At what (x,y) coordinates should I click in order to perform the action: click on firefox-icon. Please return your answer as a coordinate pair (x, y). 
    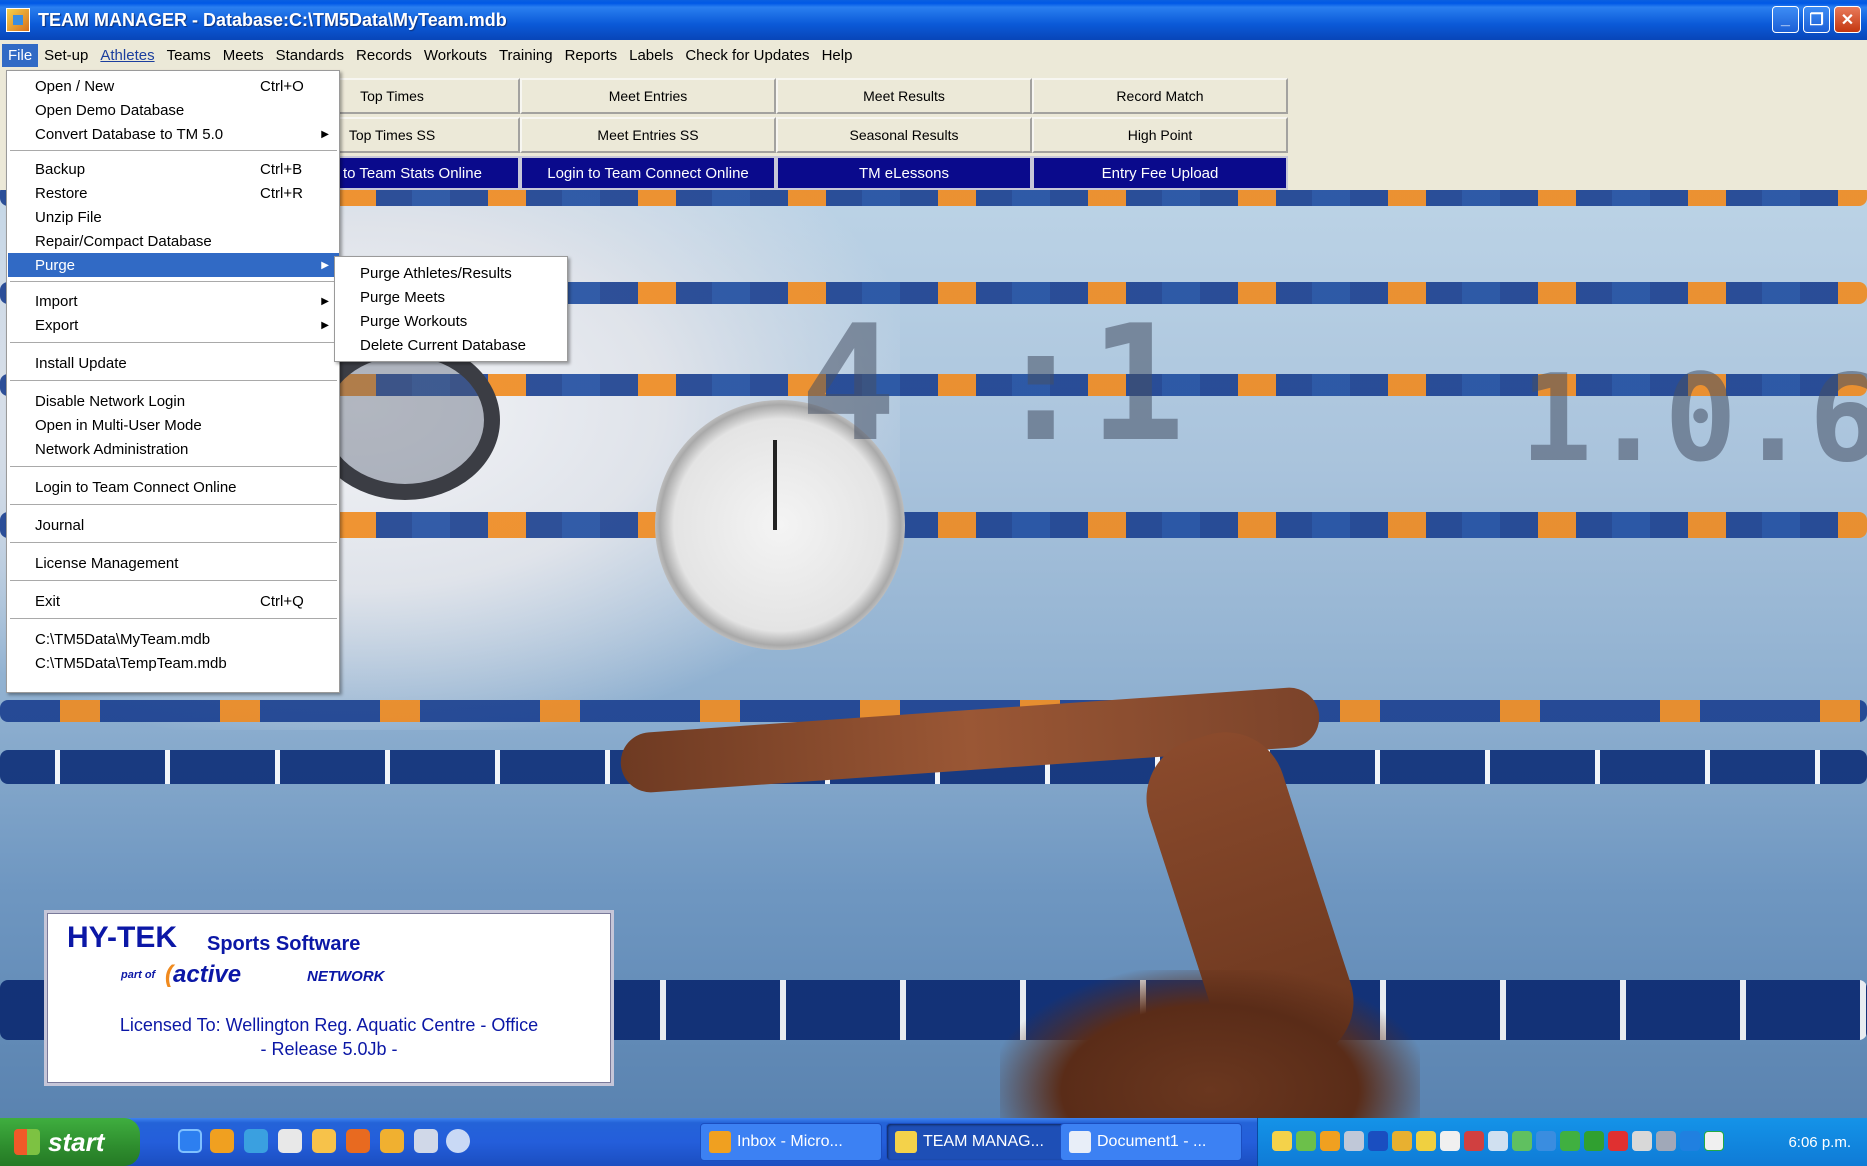
    Looking at the image, I should click on (256, 1141).